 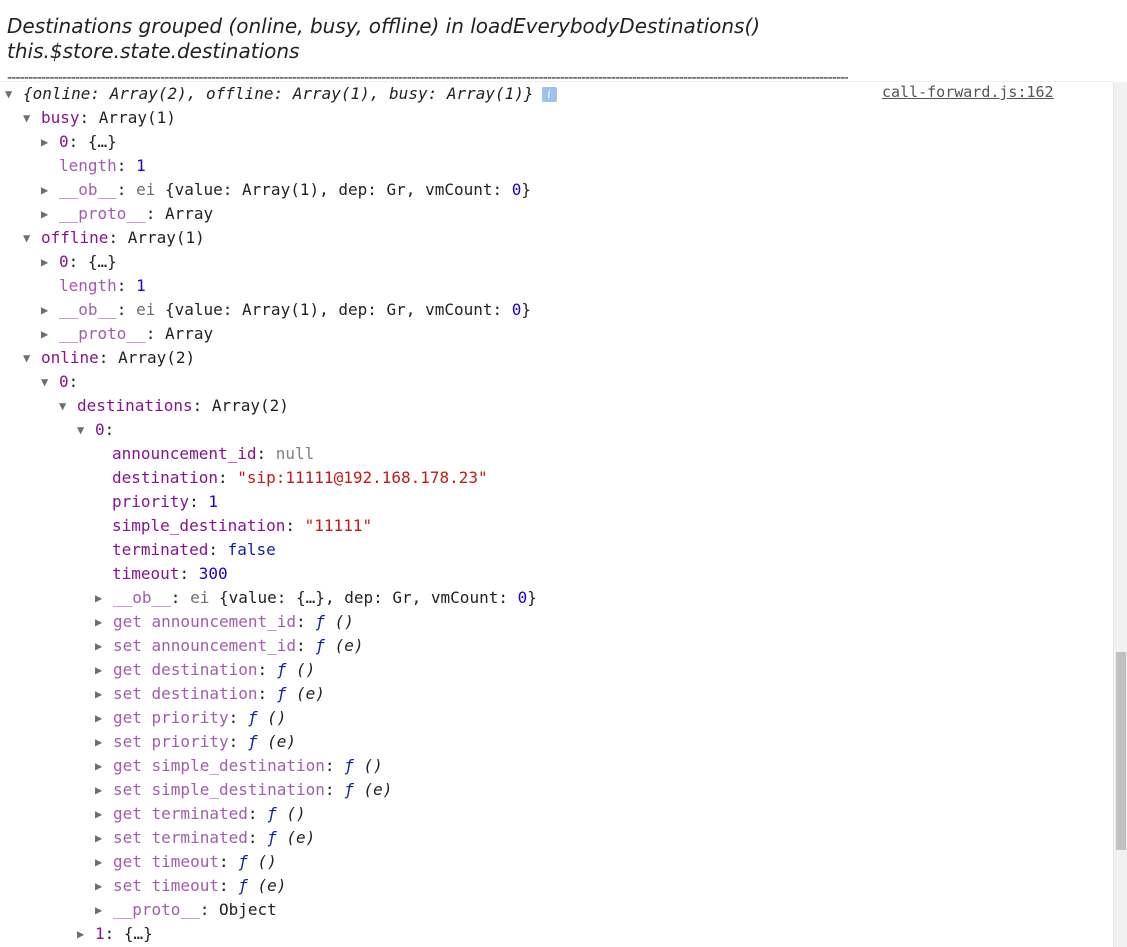 What do you see at coordinates (186, 910) in the screenshot?
I see `tree-node-destination-0-proto: ▶ __proto__: Object` at bounding box center [186, 910].